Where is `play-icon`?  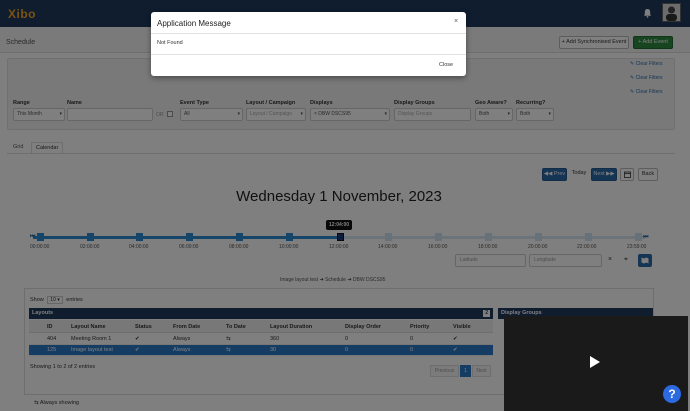
play-icon is located at coordinates (595, 362).